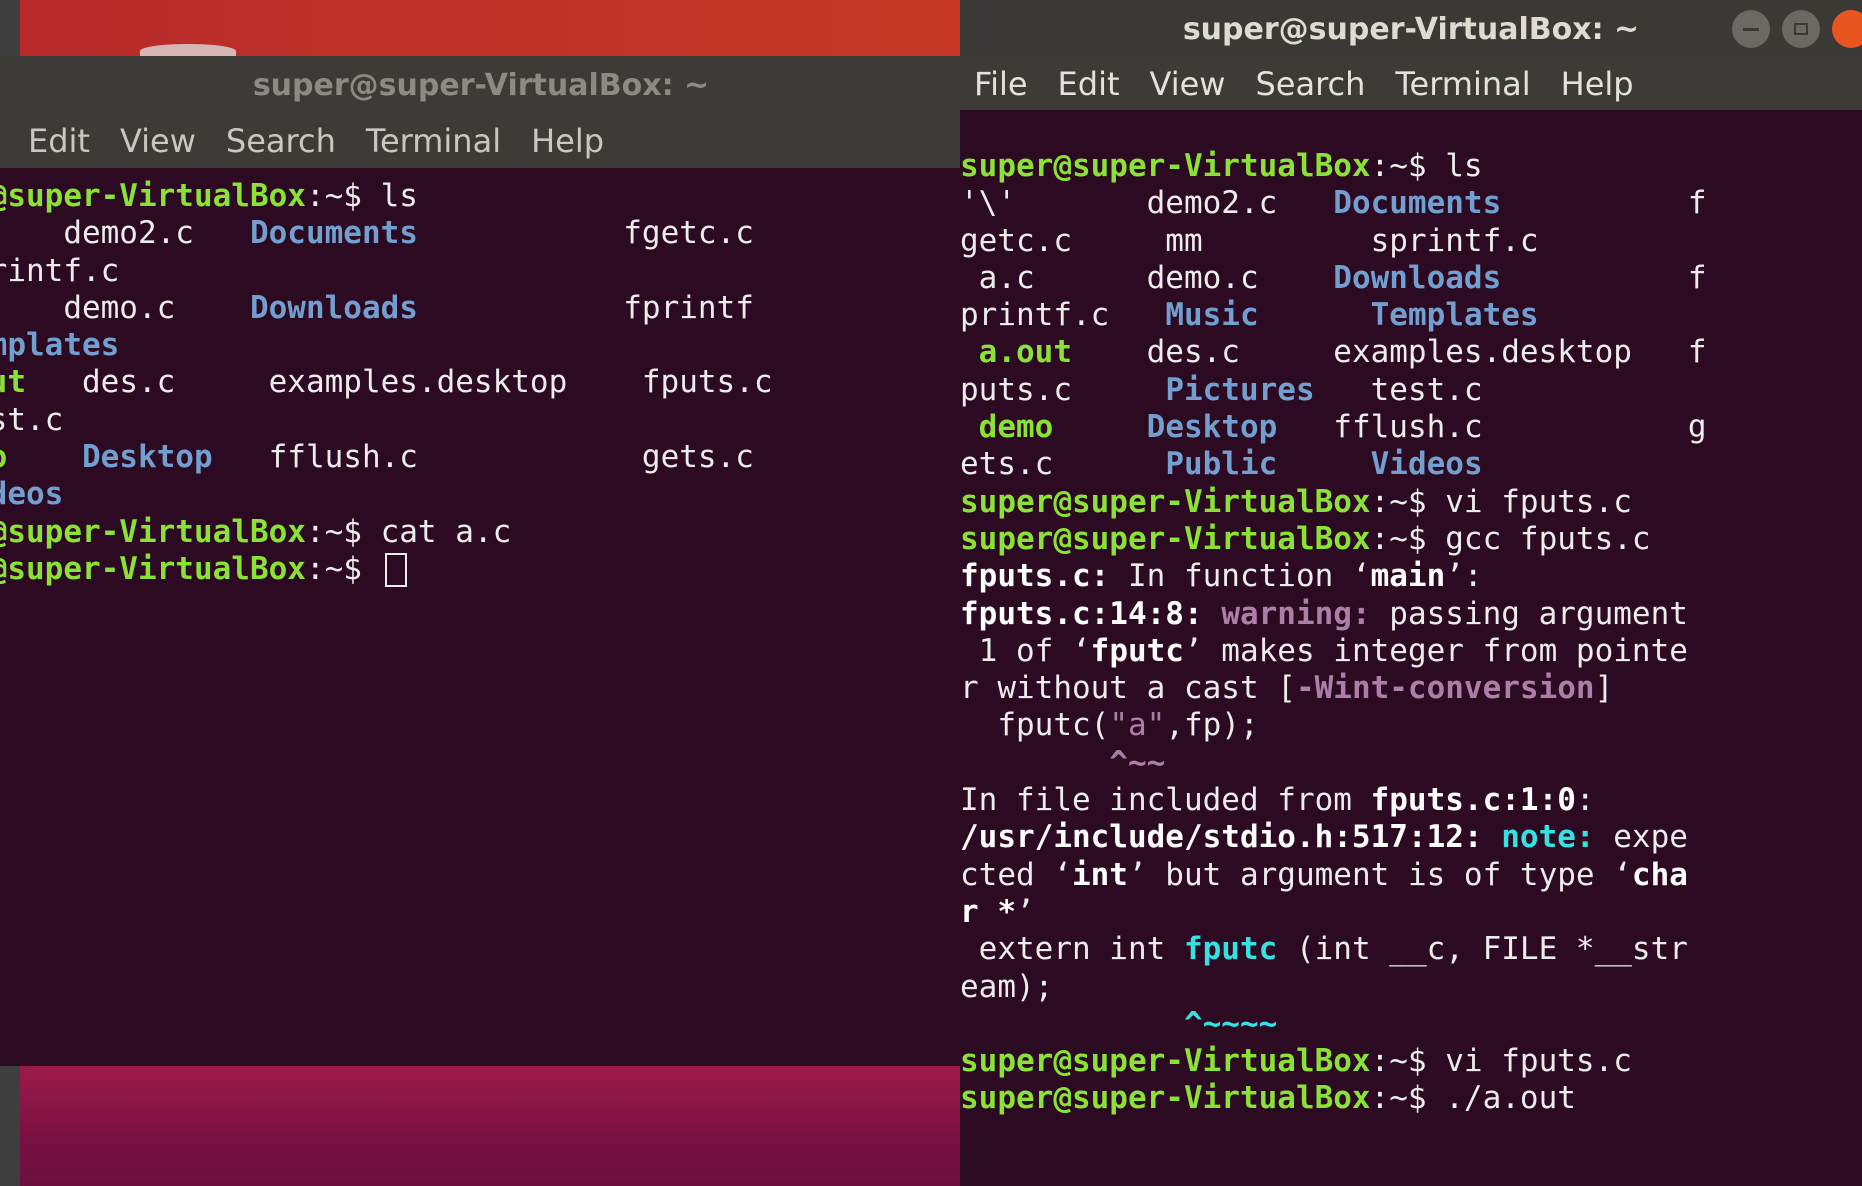  What do you see at coordinates (119, 307) in the screenshot?
I see `output-text: demo.c` at bounding box center [119, 307].